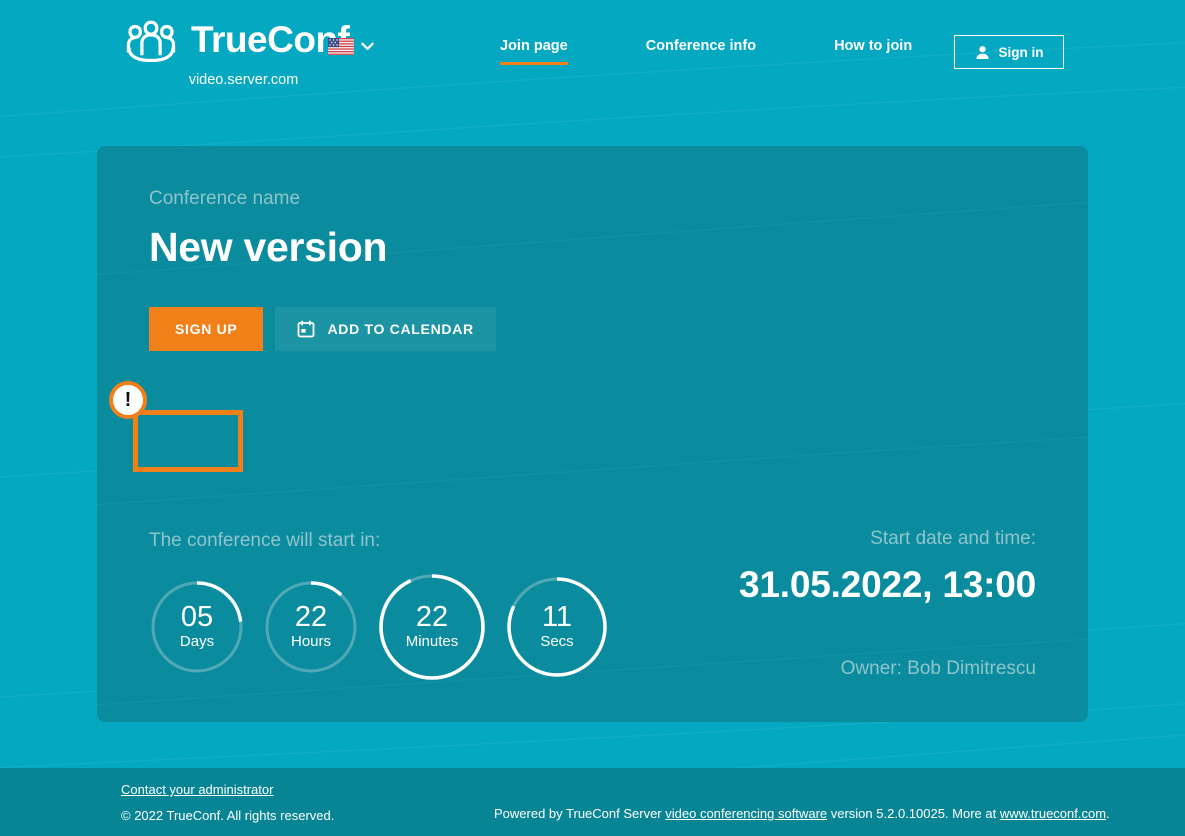  Describe the element at coordinates (367, 46) in the screenshot. I see `chevron-down-icon` at that location.